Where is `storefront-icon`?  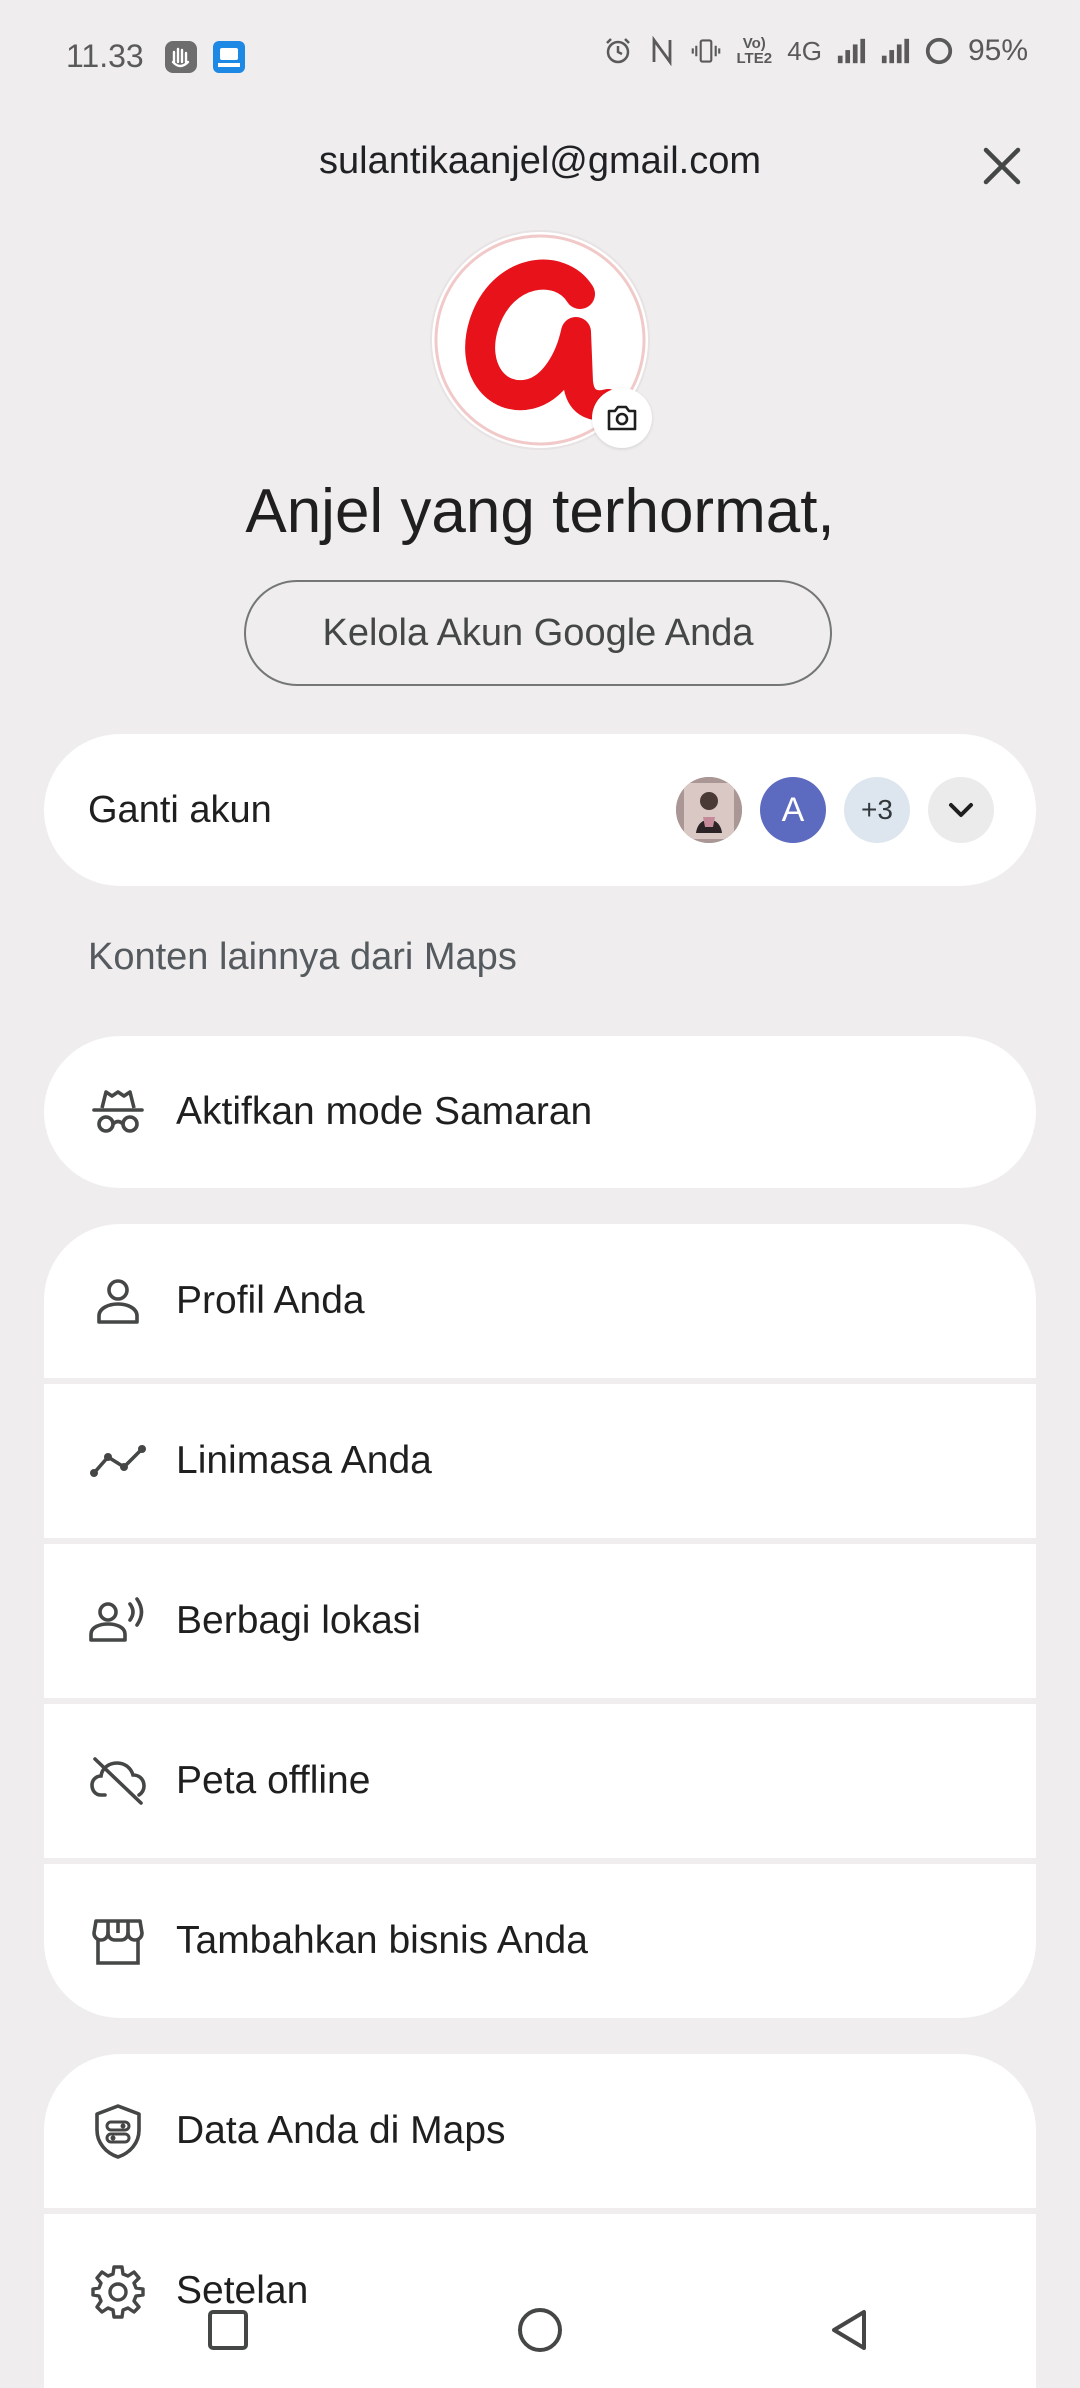 storefront-icon is located at coordinates (118, 1941).